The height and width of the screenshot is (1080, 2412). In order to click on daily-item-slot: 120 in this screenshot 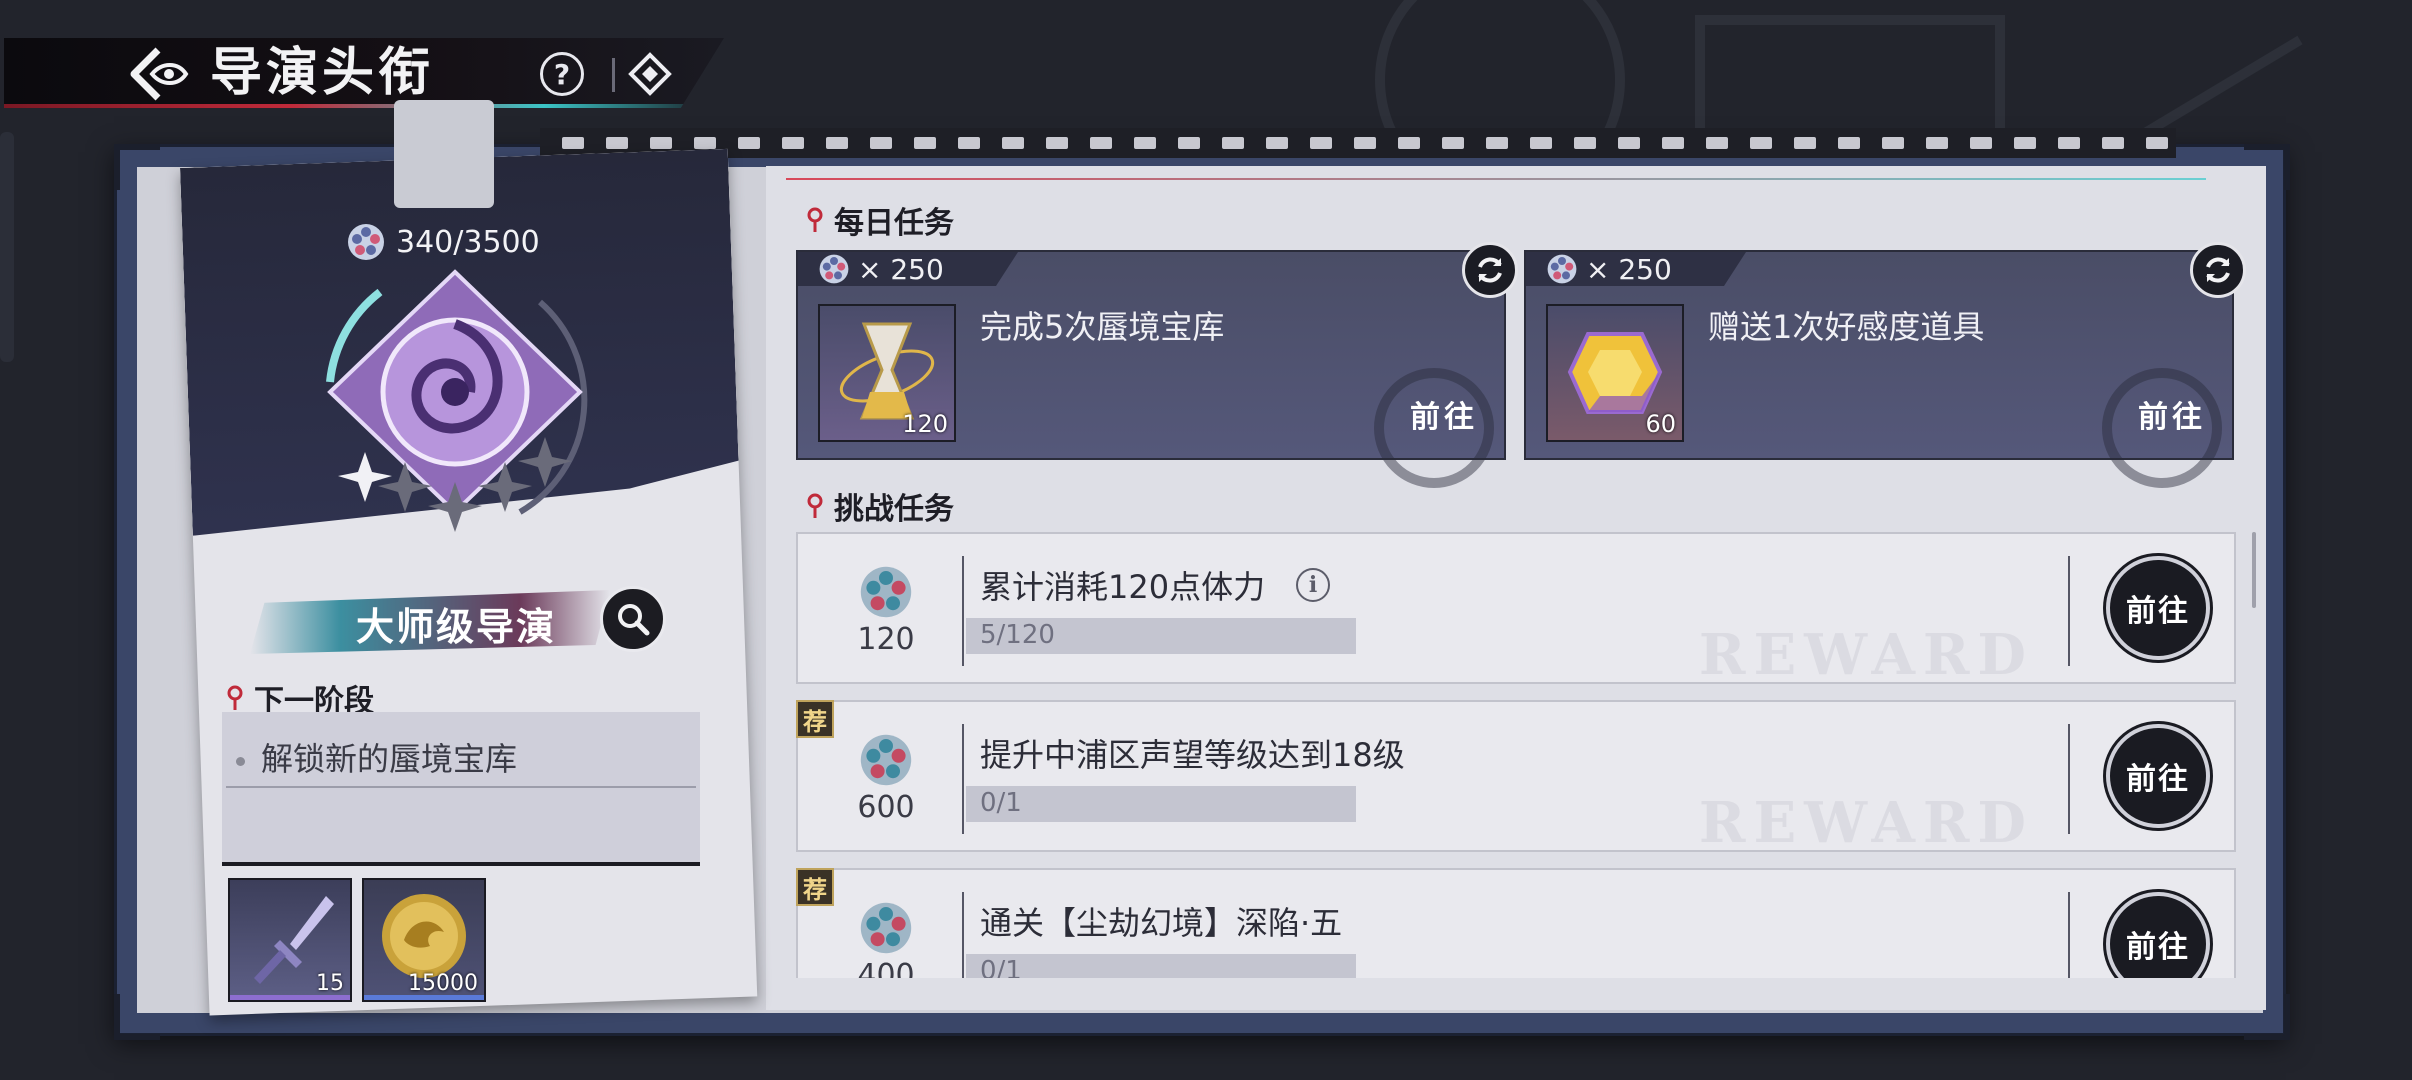, I will do `click(887, 373)`.